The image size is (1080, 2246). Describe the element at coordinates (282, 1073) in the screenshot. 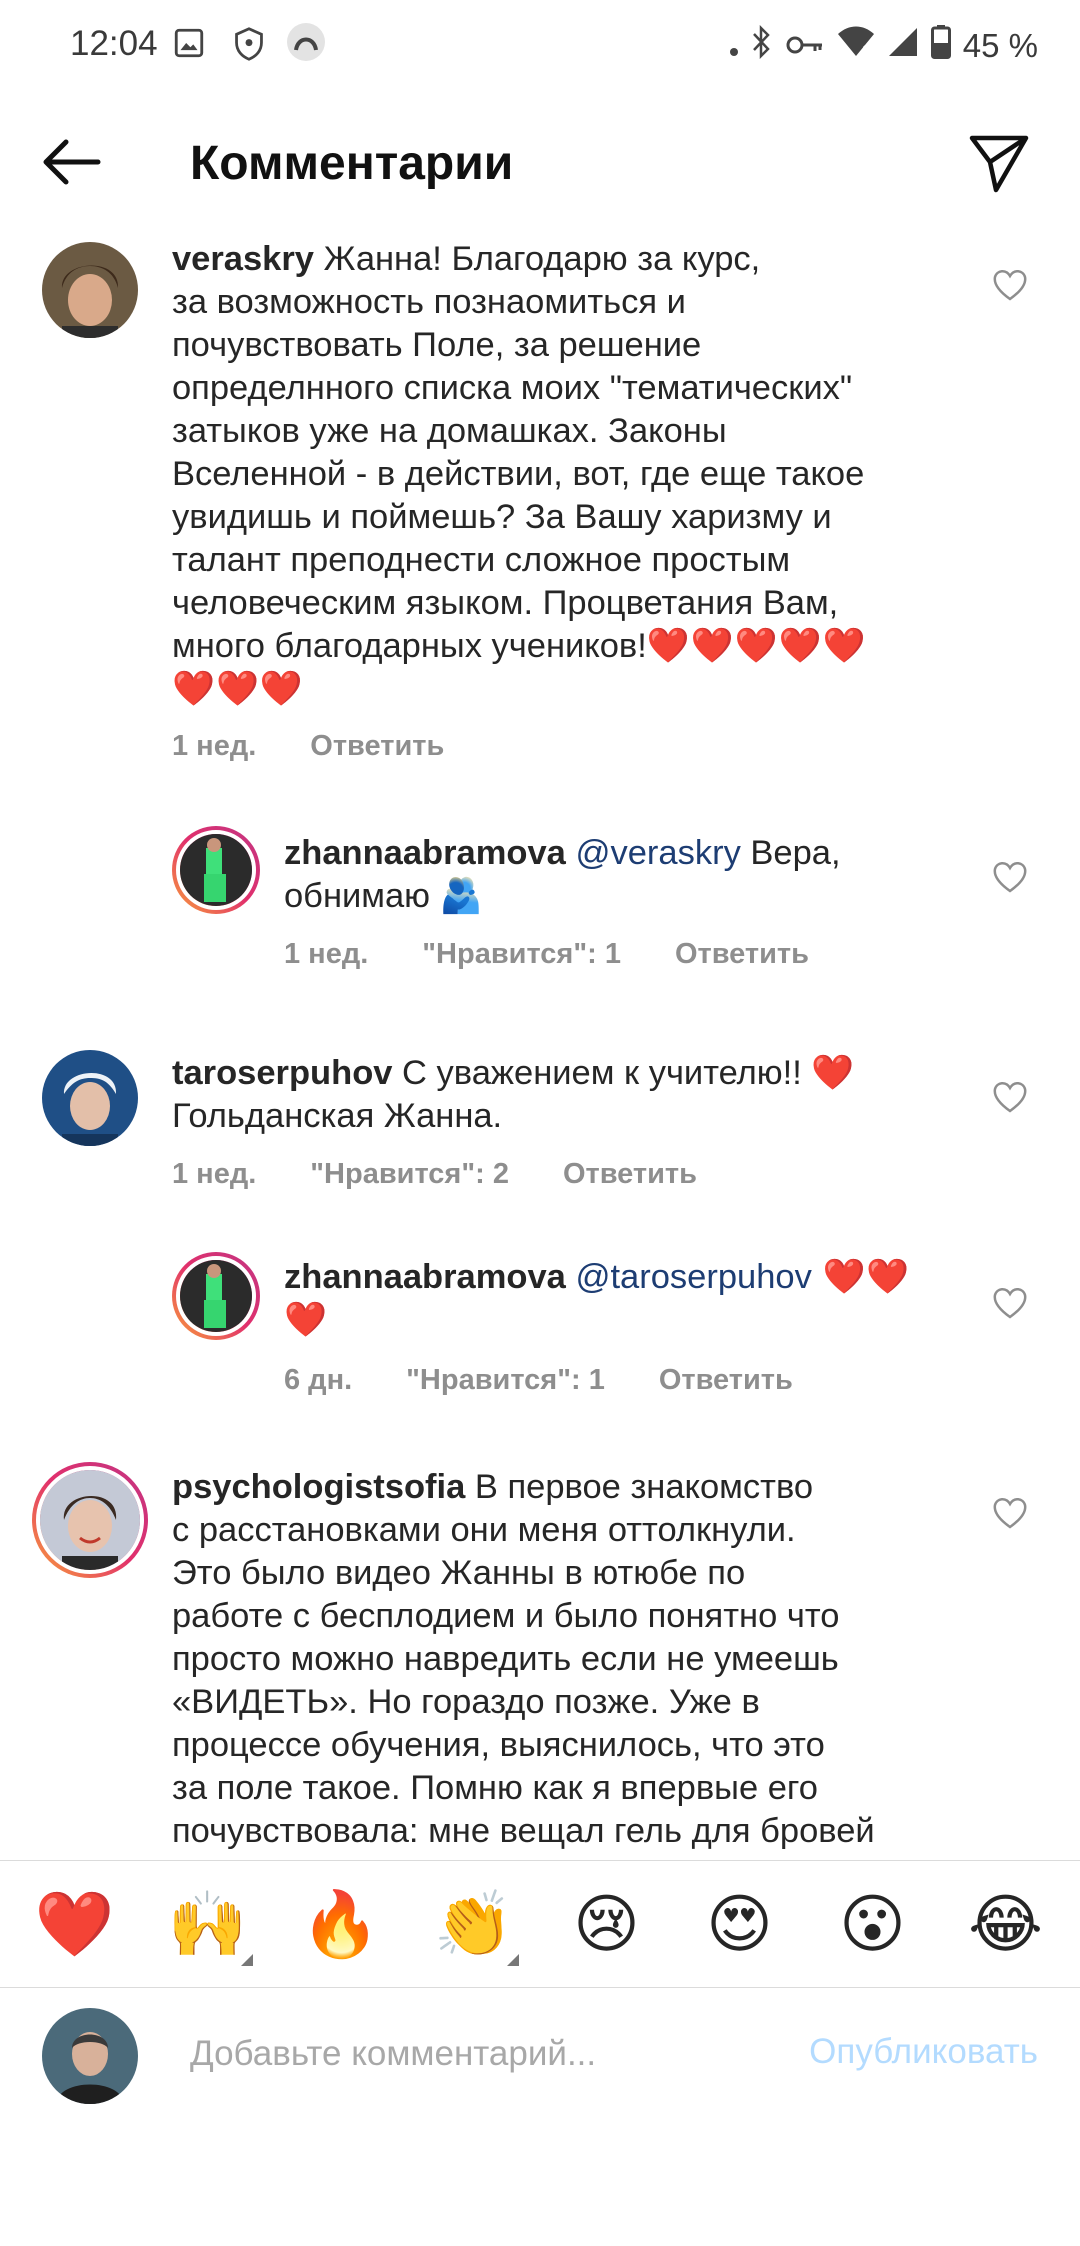

I see `comment-username: taroserpuhov` at that location.